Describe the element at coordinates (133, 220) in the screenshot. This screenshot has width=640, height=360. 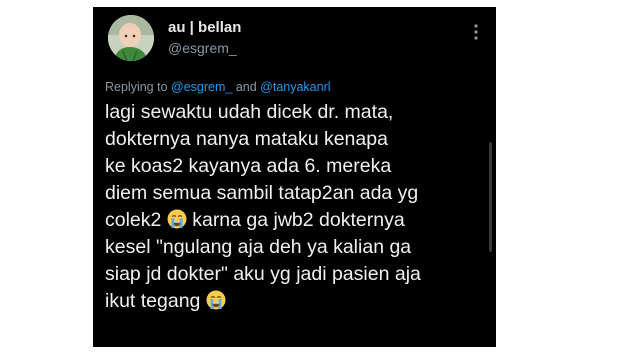
I see `tweet-text-segment: colek2` at that location.